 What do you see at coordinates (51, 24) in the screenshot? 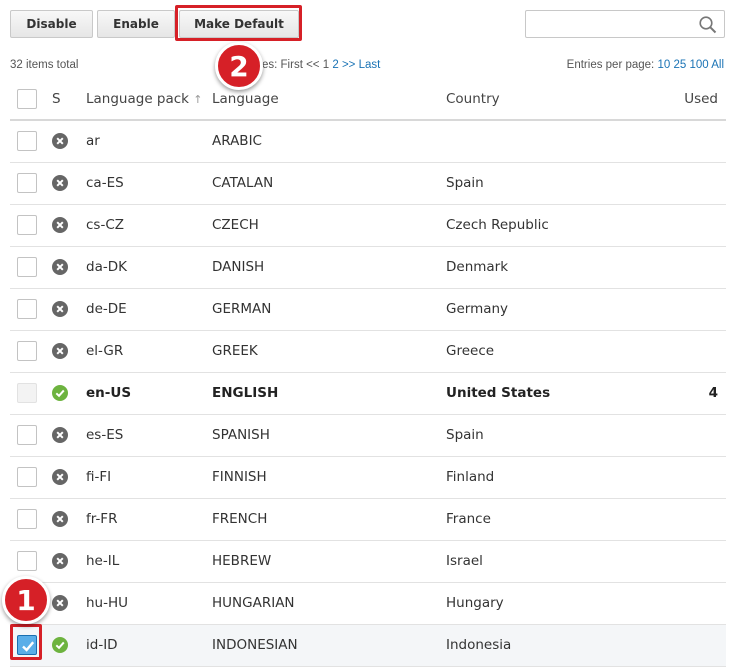
I see `disable-button: Disable` at bounding box center [51, 24].